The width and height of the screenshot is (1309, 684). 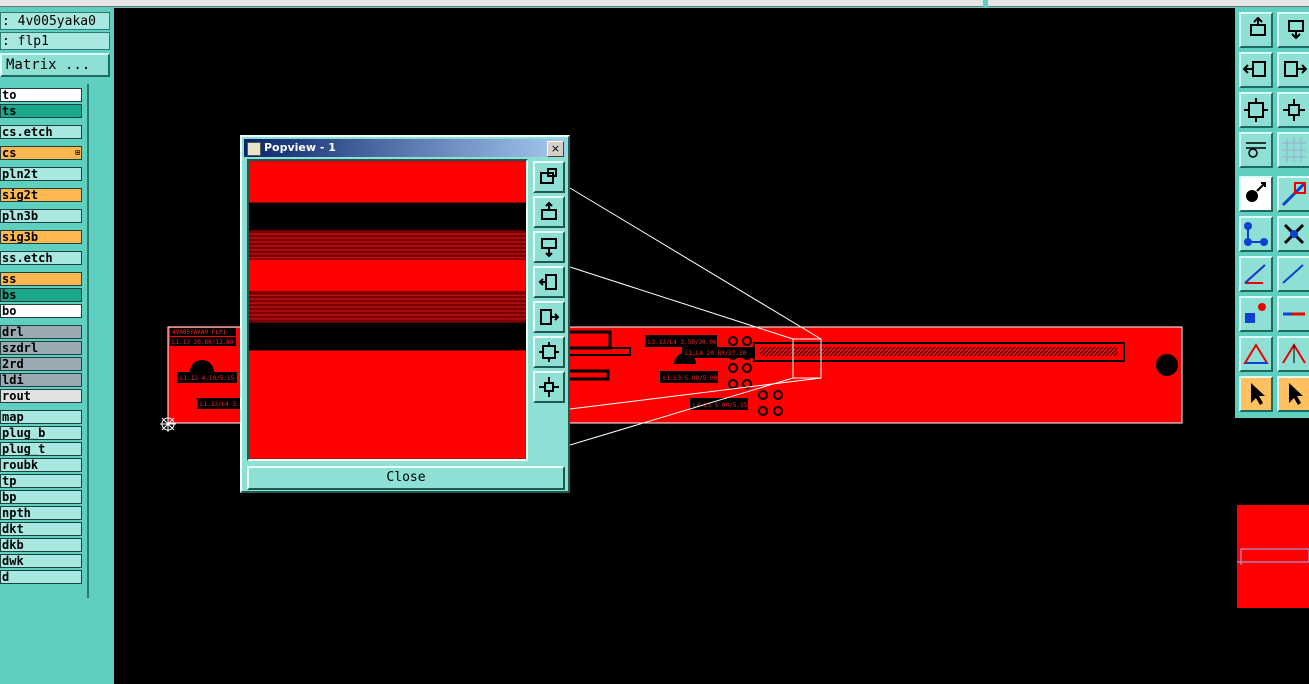 What do you see at coordinates (24, 449) in the screenshot?
I see `layer-label: plug_t` at bounding box center [24, 449].